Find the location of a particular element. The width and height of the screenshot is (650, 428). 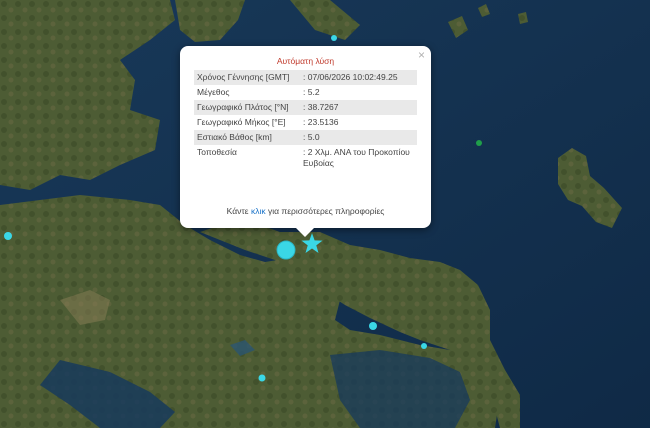

quake-circle-large is located at coordinates (286, 250).